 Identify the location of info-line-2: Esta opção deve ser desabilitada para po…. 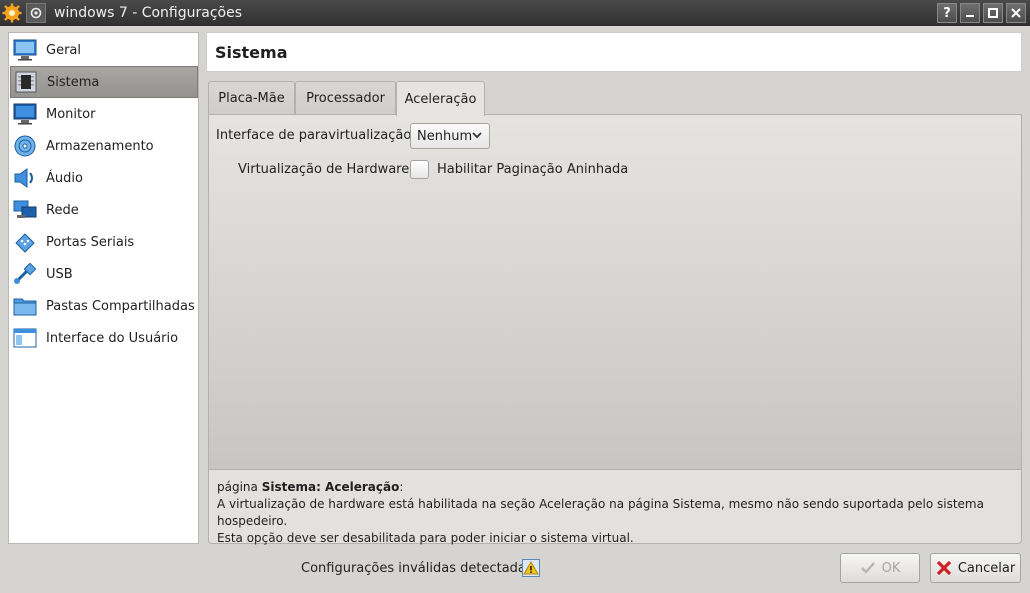
(425, 538).